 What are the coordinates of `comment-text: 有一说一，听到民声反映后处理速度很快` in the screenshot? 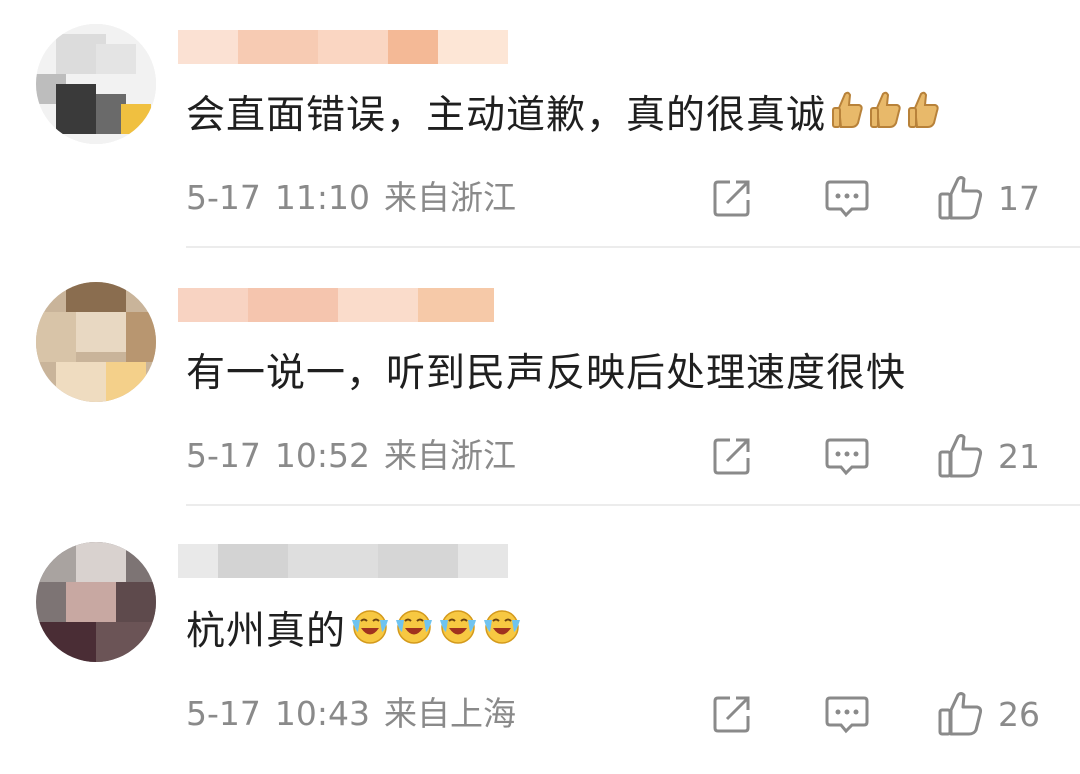 It's located at (546, 373).